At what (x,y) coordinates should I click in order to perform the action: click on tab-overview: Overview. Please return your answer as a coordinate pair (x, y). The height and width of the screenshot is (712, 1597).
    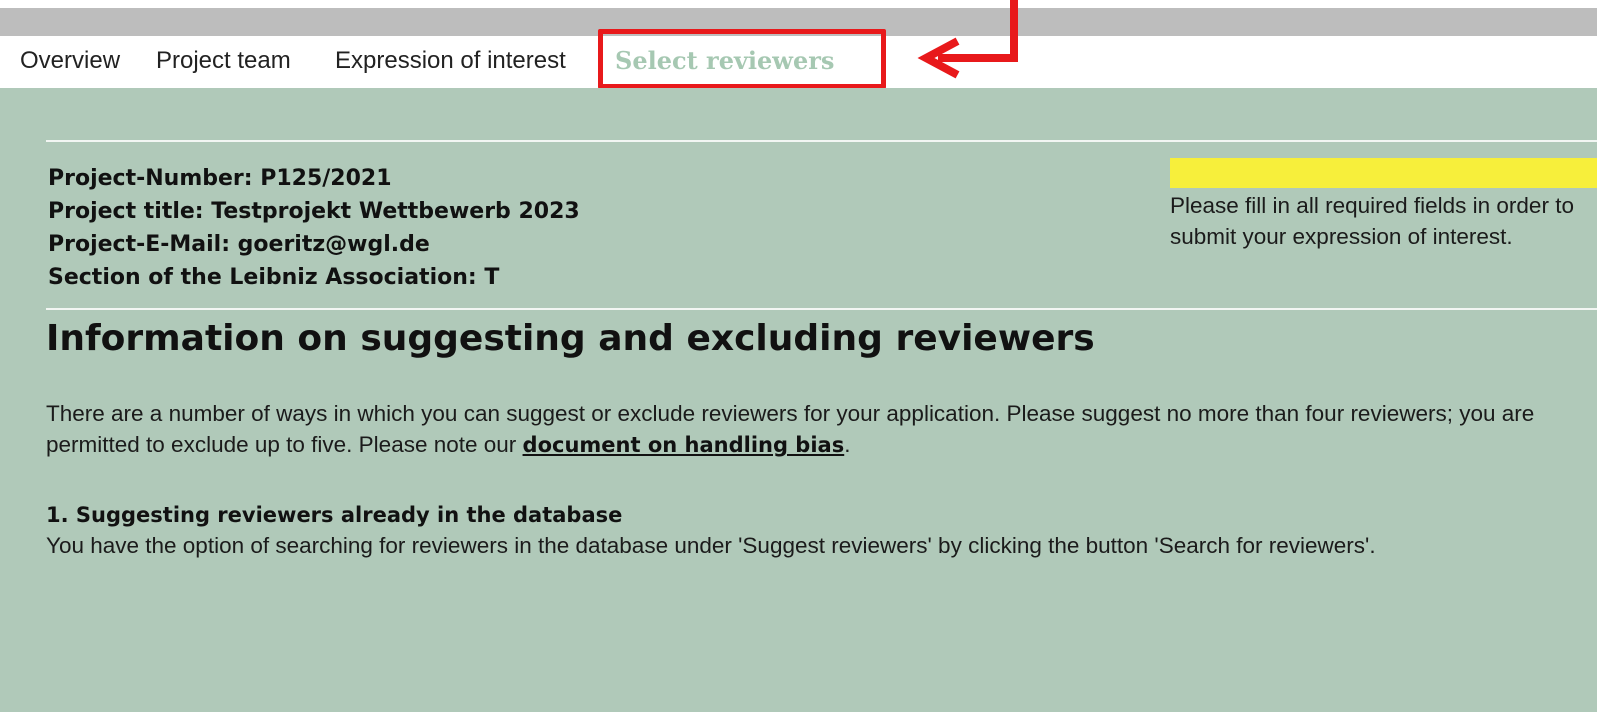
    Looking at the image, I should click on (70, 61).